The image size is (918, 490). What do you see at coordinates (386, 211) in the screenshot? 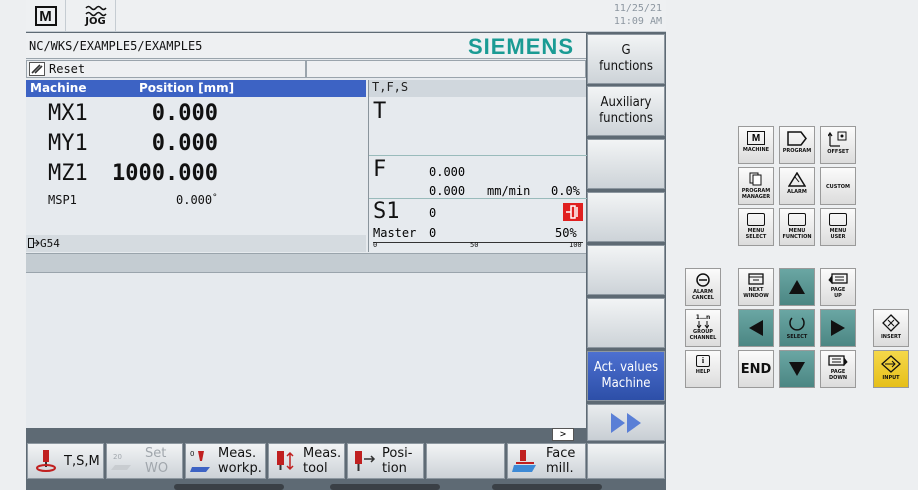
I see `spindle-label: S1` at bounding box center [386, 211].